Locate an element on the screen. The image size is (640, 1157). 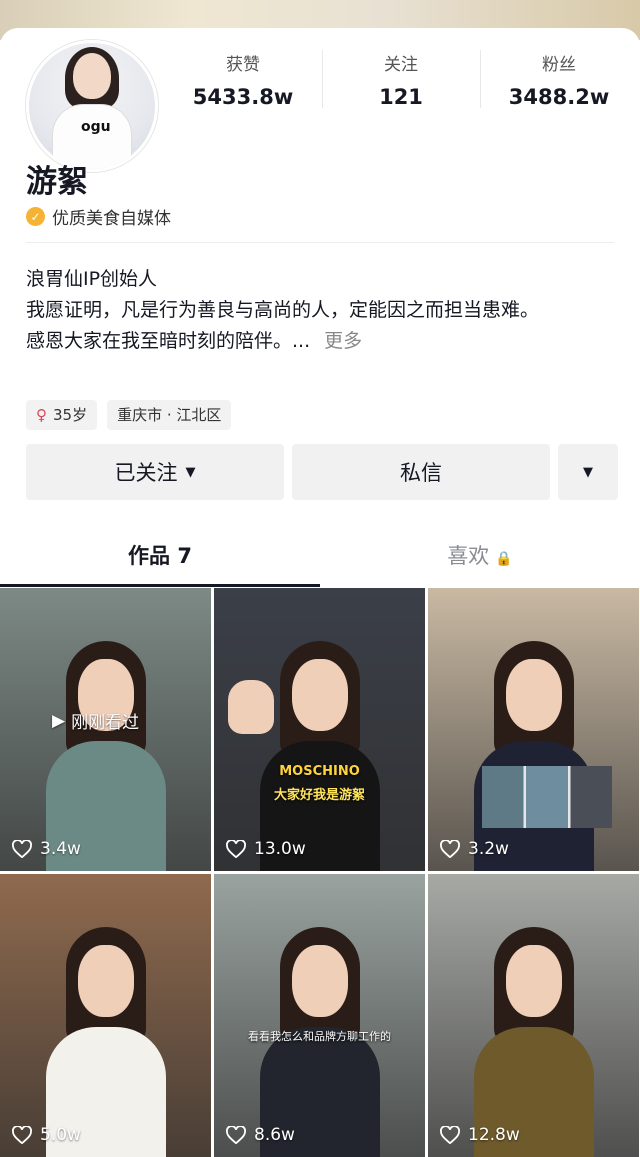
verified-badge-icon: ✓ is located at coordinates (35, 216).